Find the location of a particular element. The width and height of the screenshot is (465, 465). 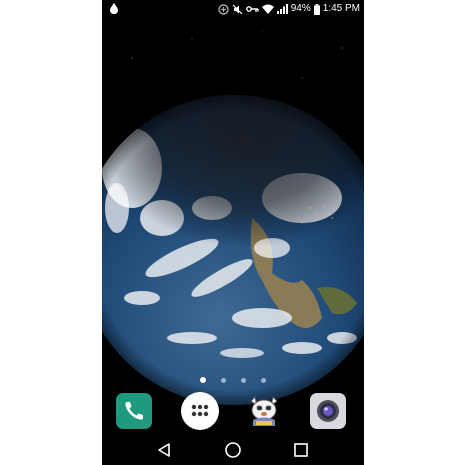

navigation-bar is located at coordinates (233, 449).